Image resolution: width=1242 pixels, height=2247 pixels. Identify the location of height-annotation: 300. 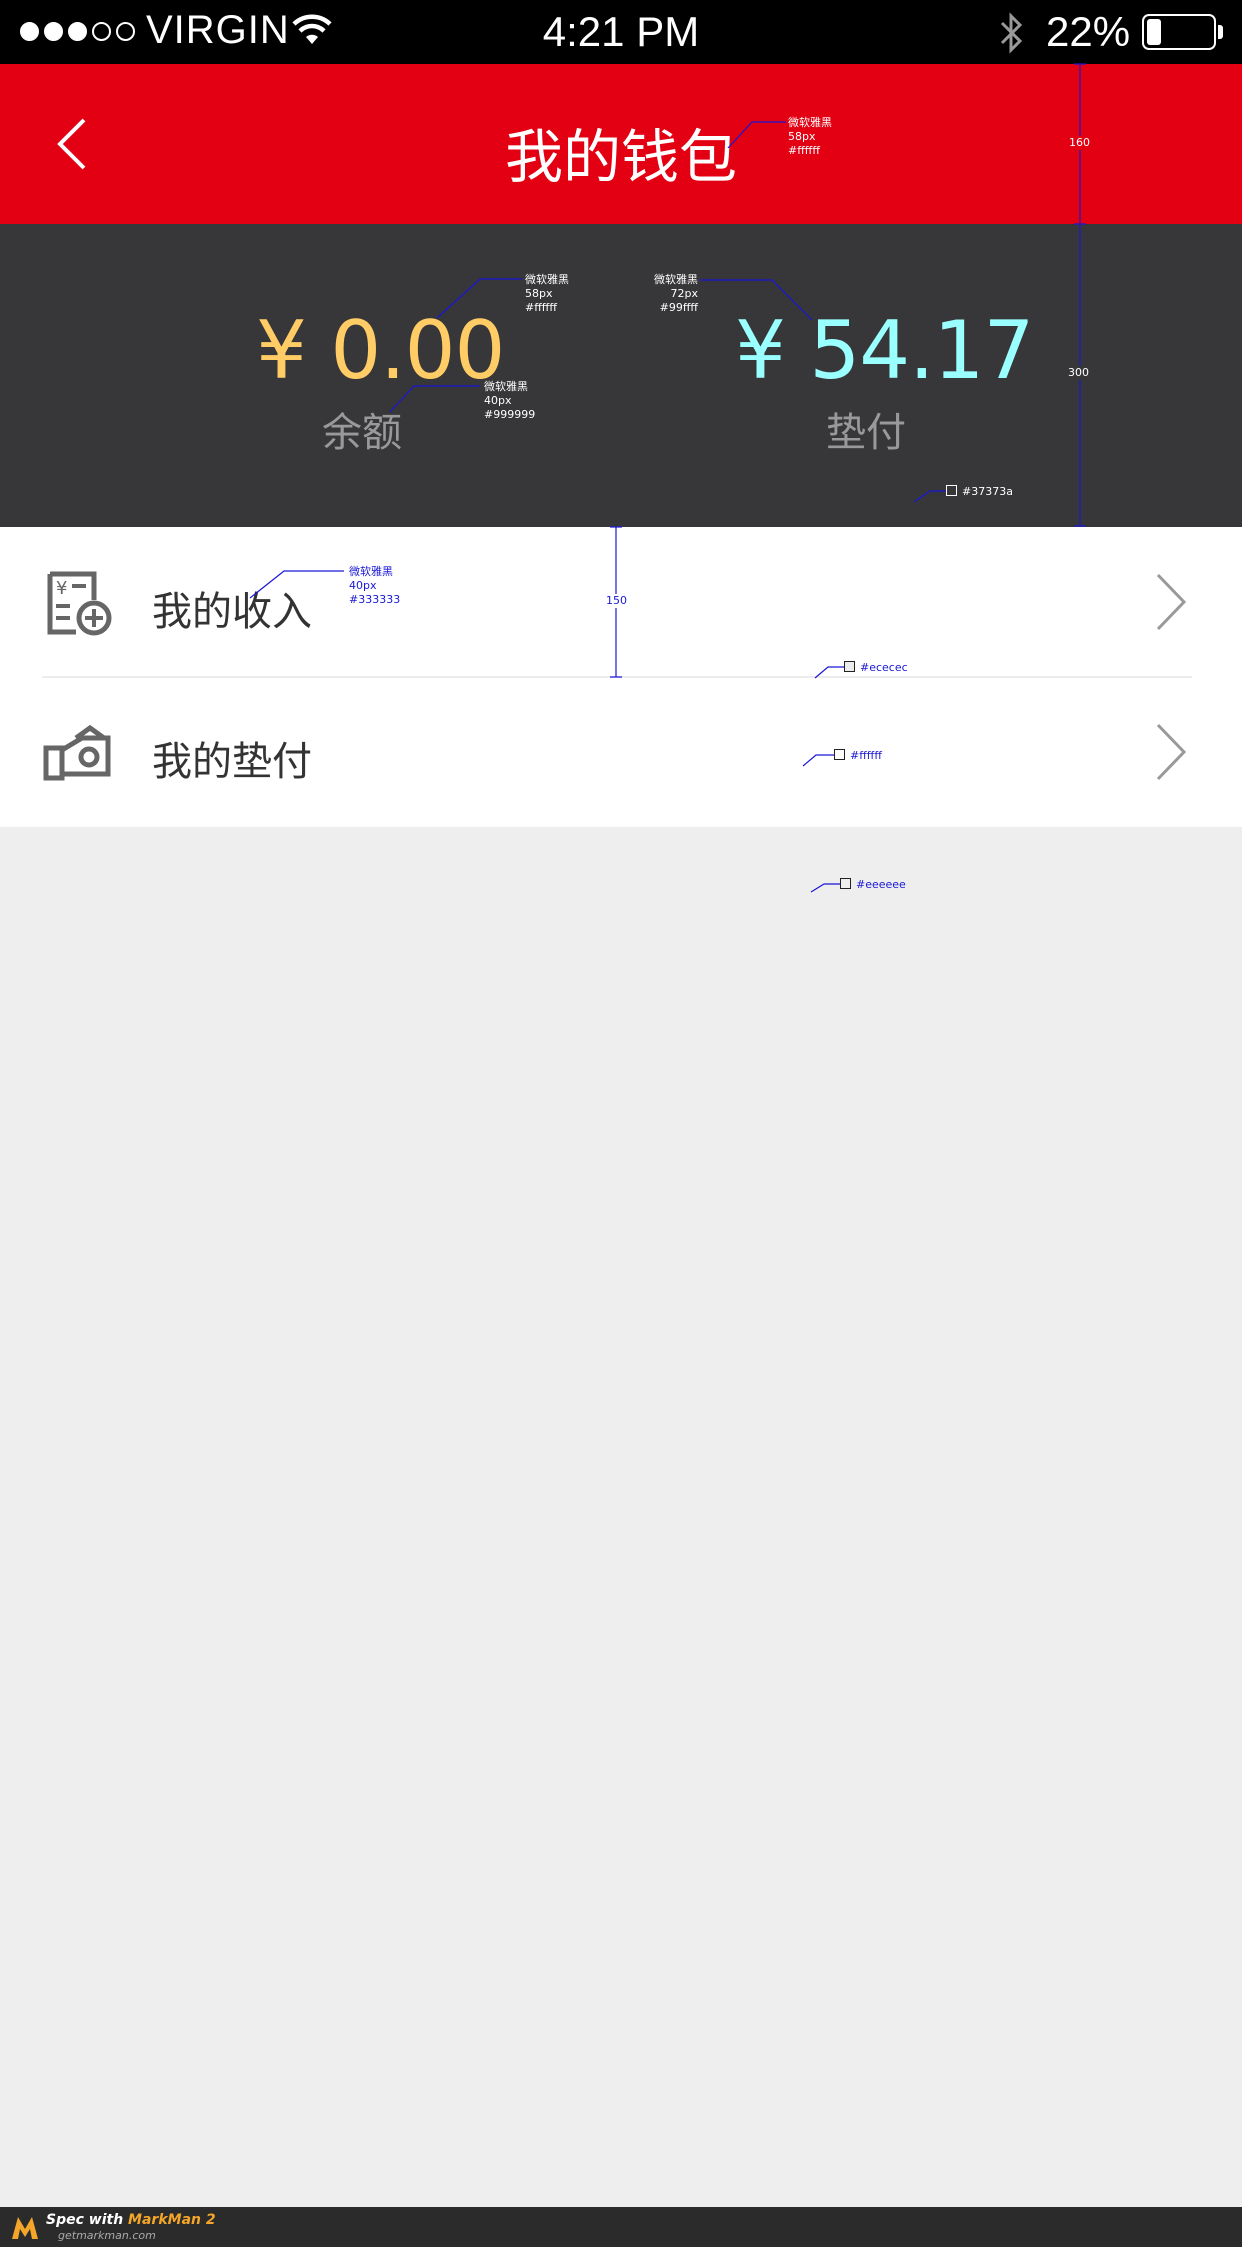
(1078, 373).